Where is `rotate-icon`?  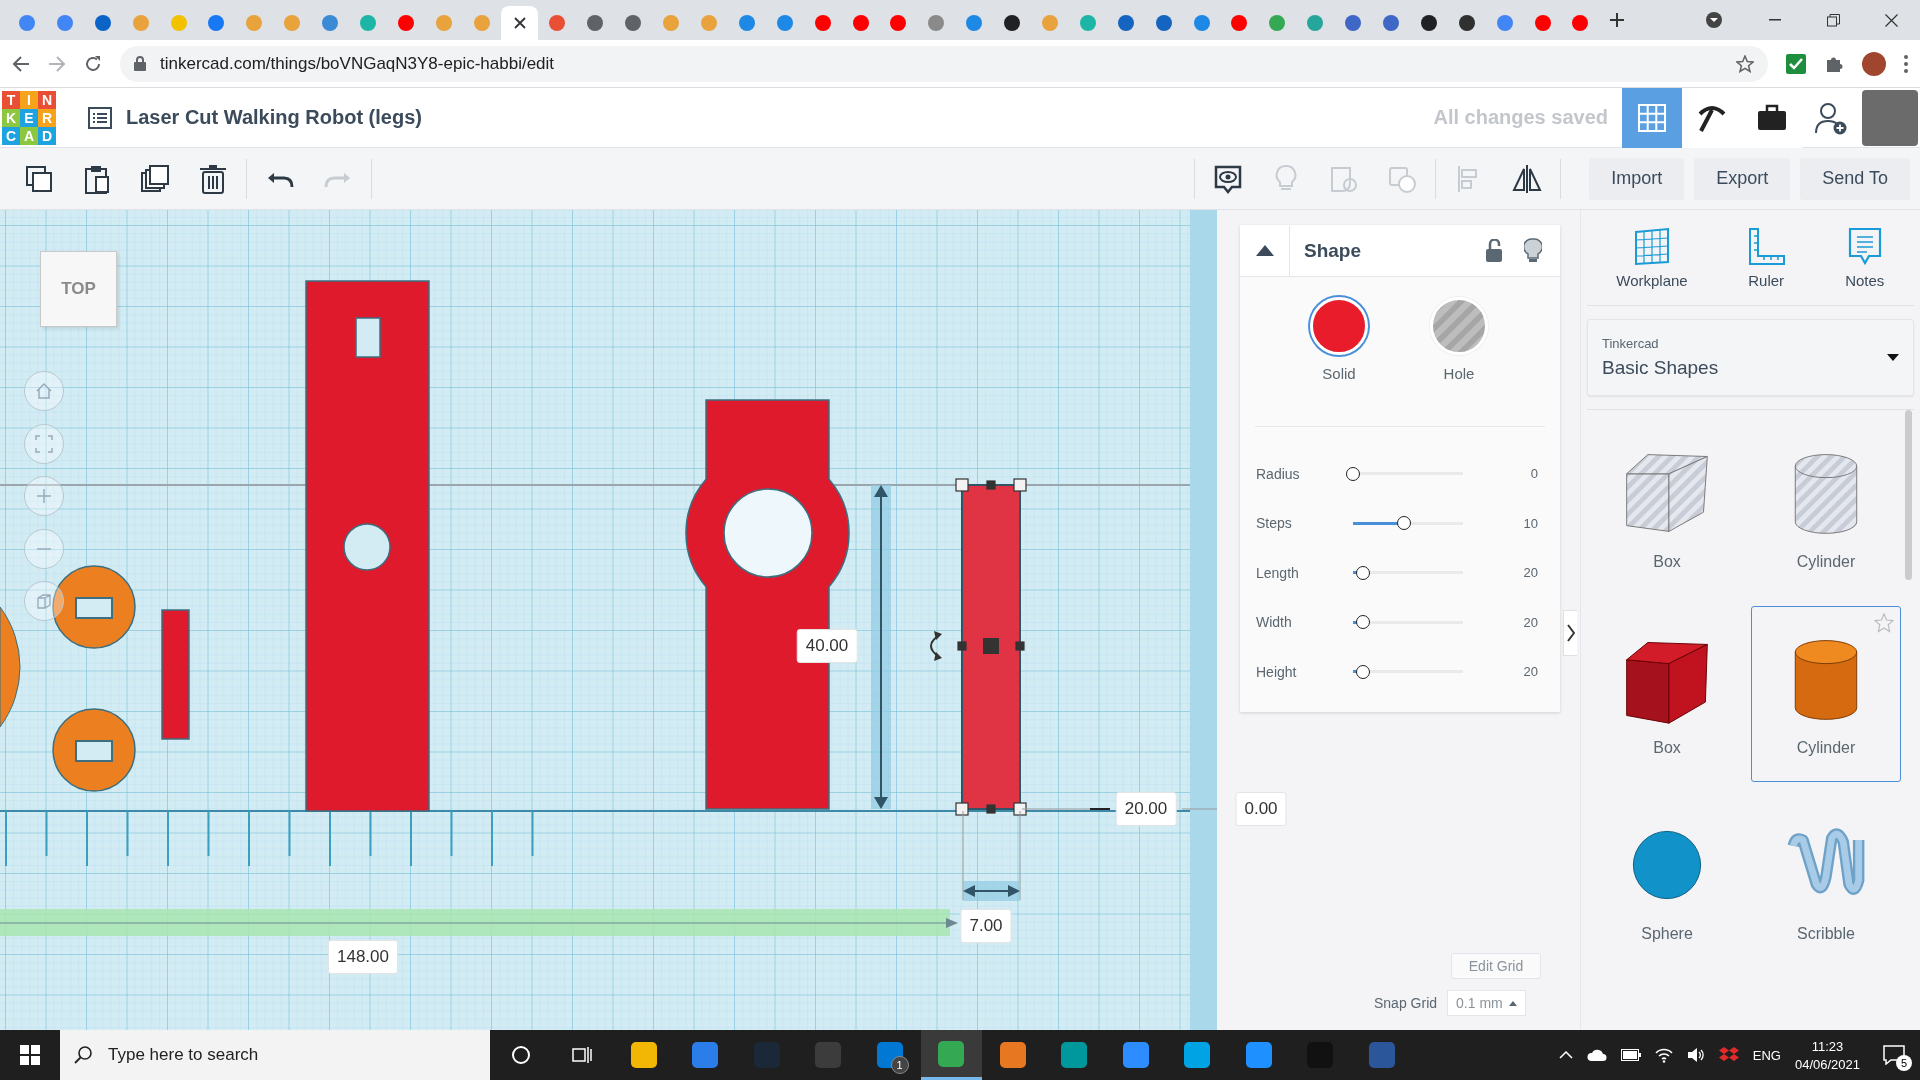
rotate-icon is located at coordinates (936, 646).